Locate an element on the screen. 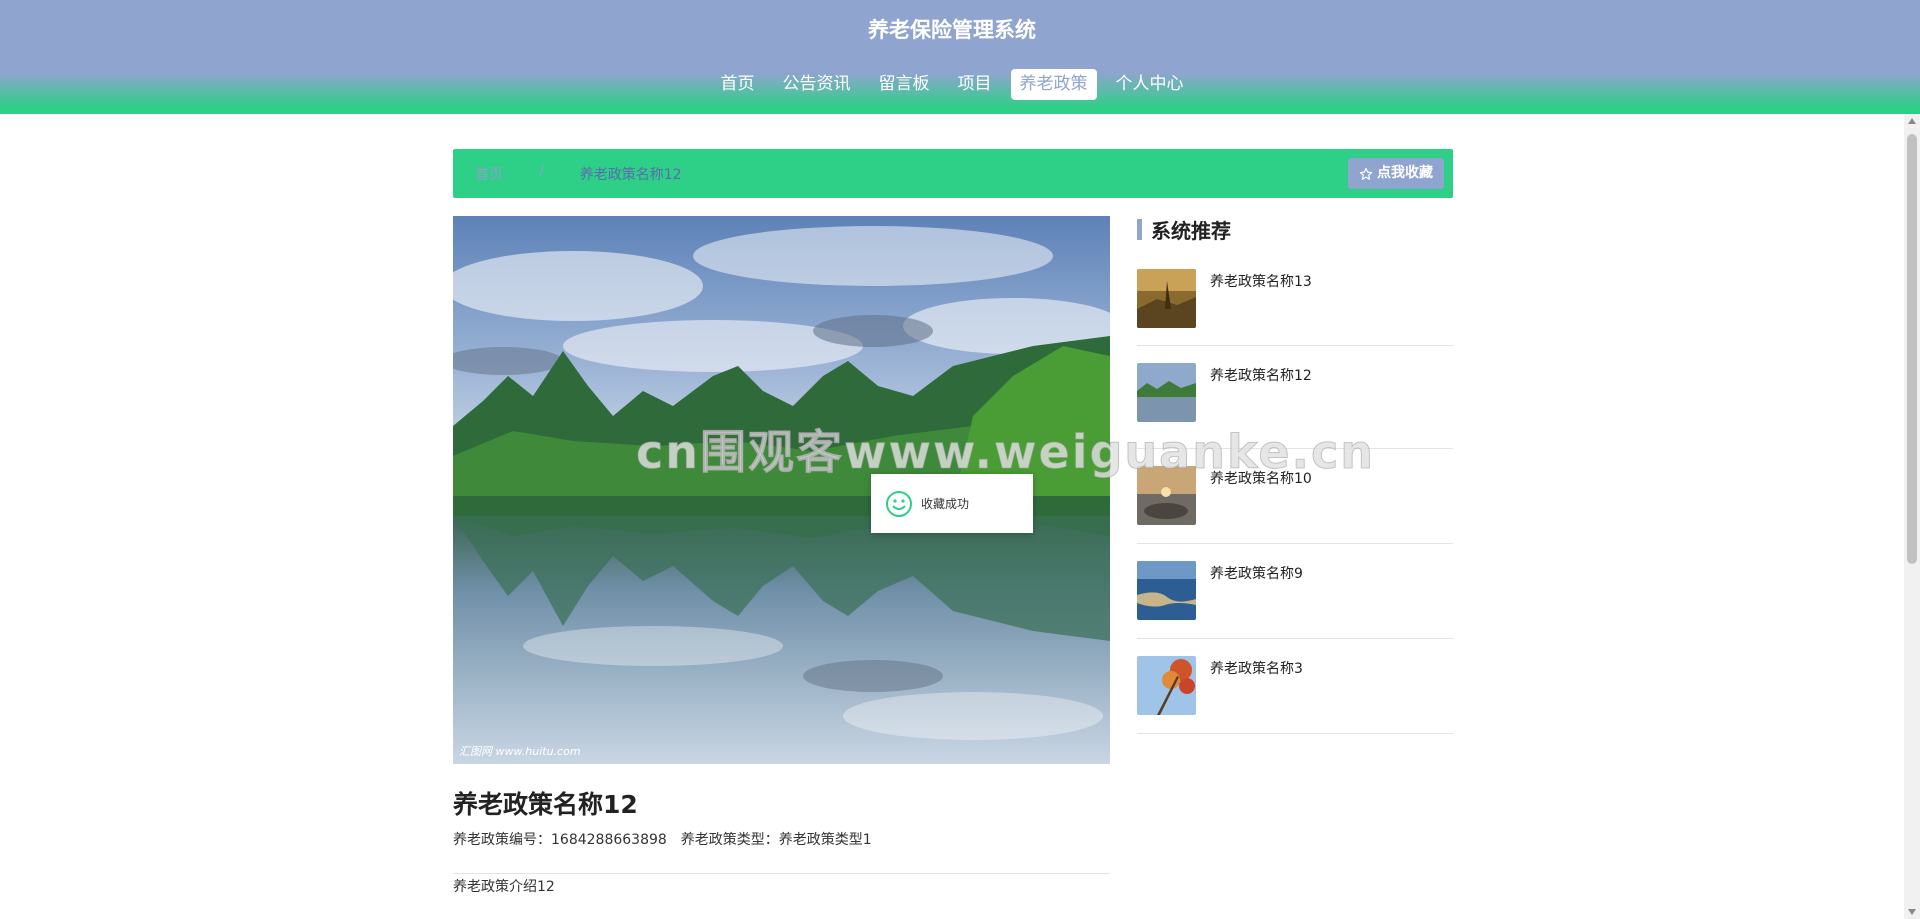 The height and width of the screenshot is (919, 1920). sidebar-heading: 系统推荐 is located at coordinates (1184, 230).